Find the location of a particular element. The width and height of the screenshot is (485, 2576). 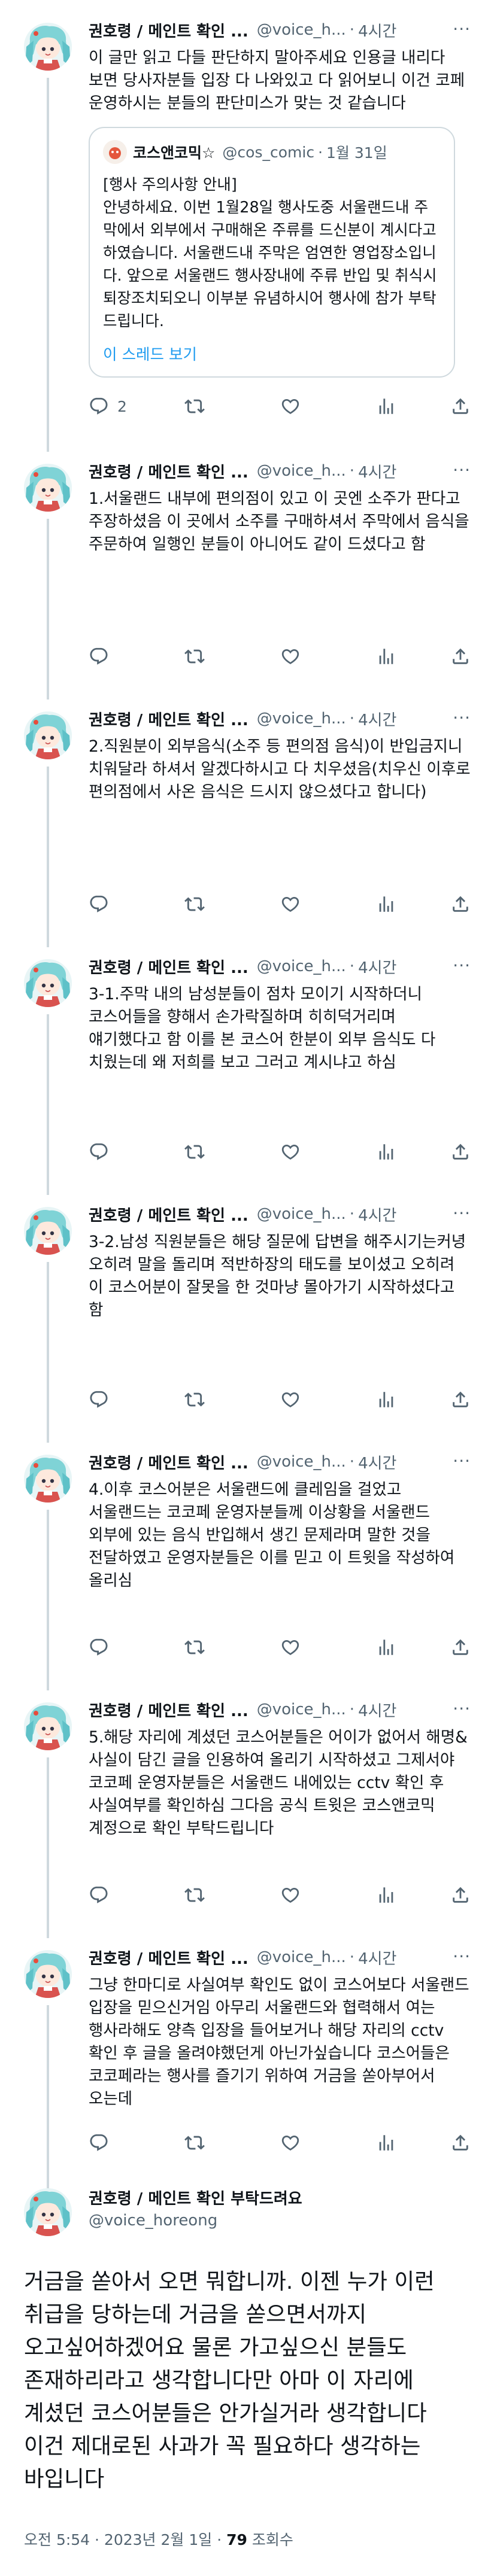

reply-icon is located at coordinates (99, 657).